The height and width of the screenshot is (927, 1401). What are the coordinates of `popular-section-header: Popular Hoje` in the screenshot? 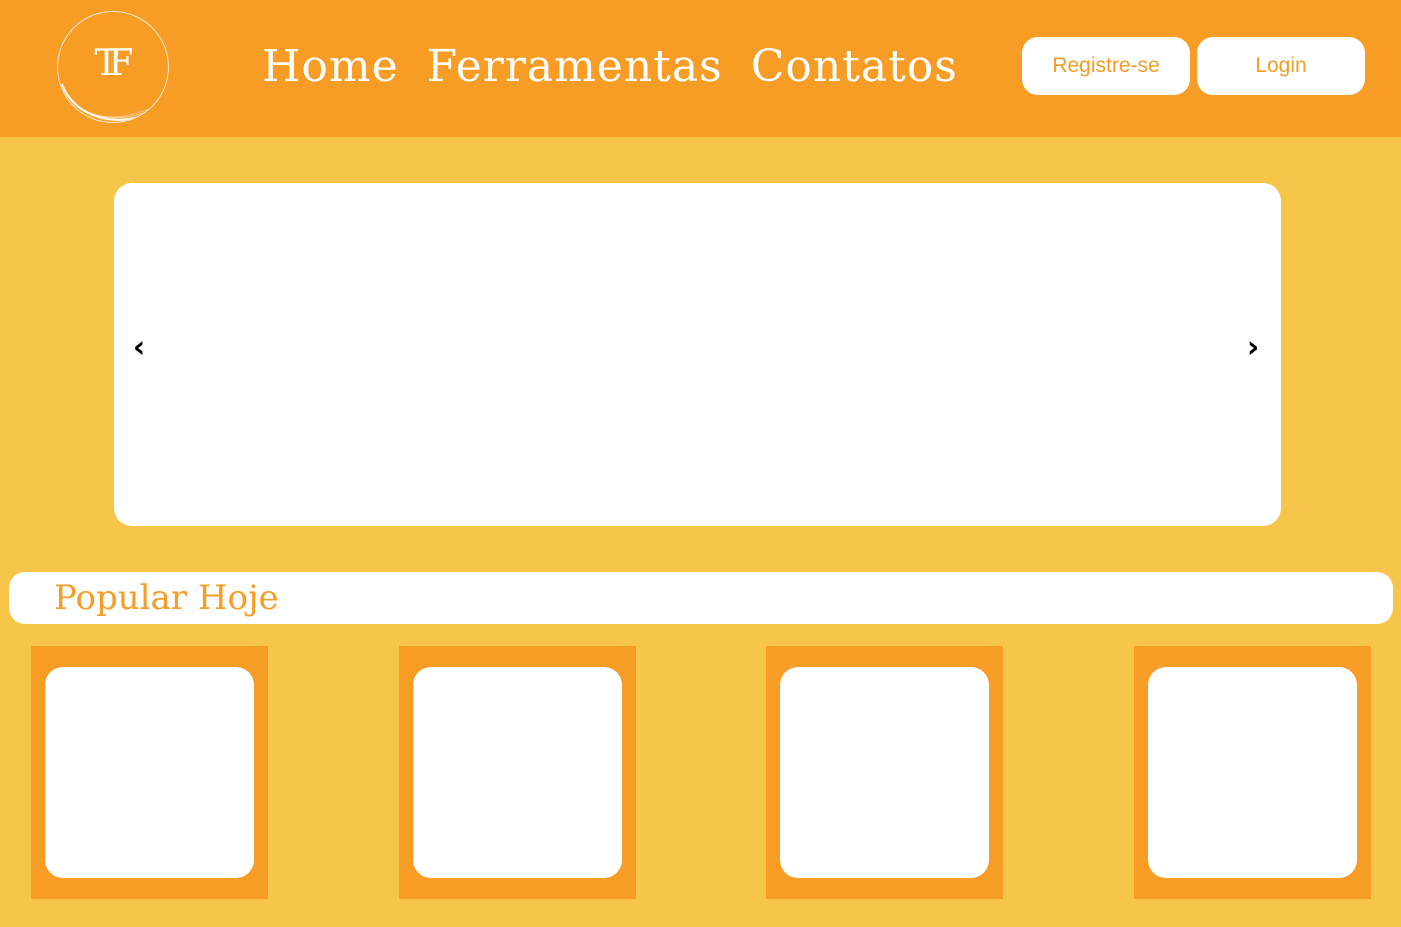 It's located at (701, 598).